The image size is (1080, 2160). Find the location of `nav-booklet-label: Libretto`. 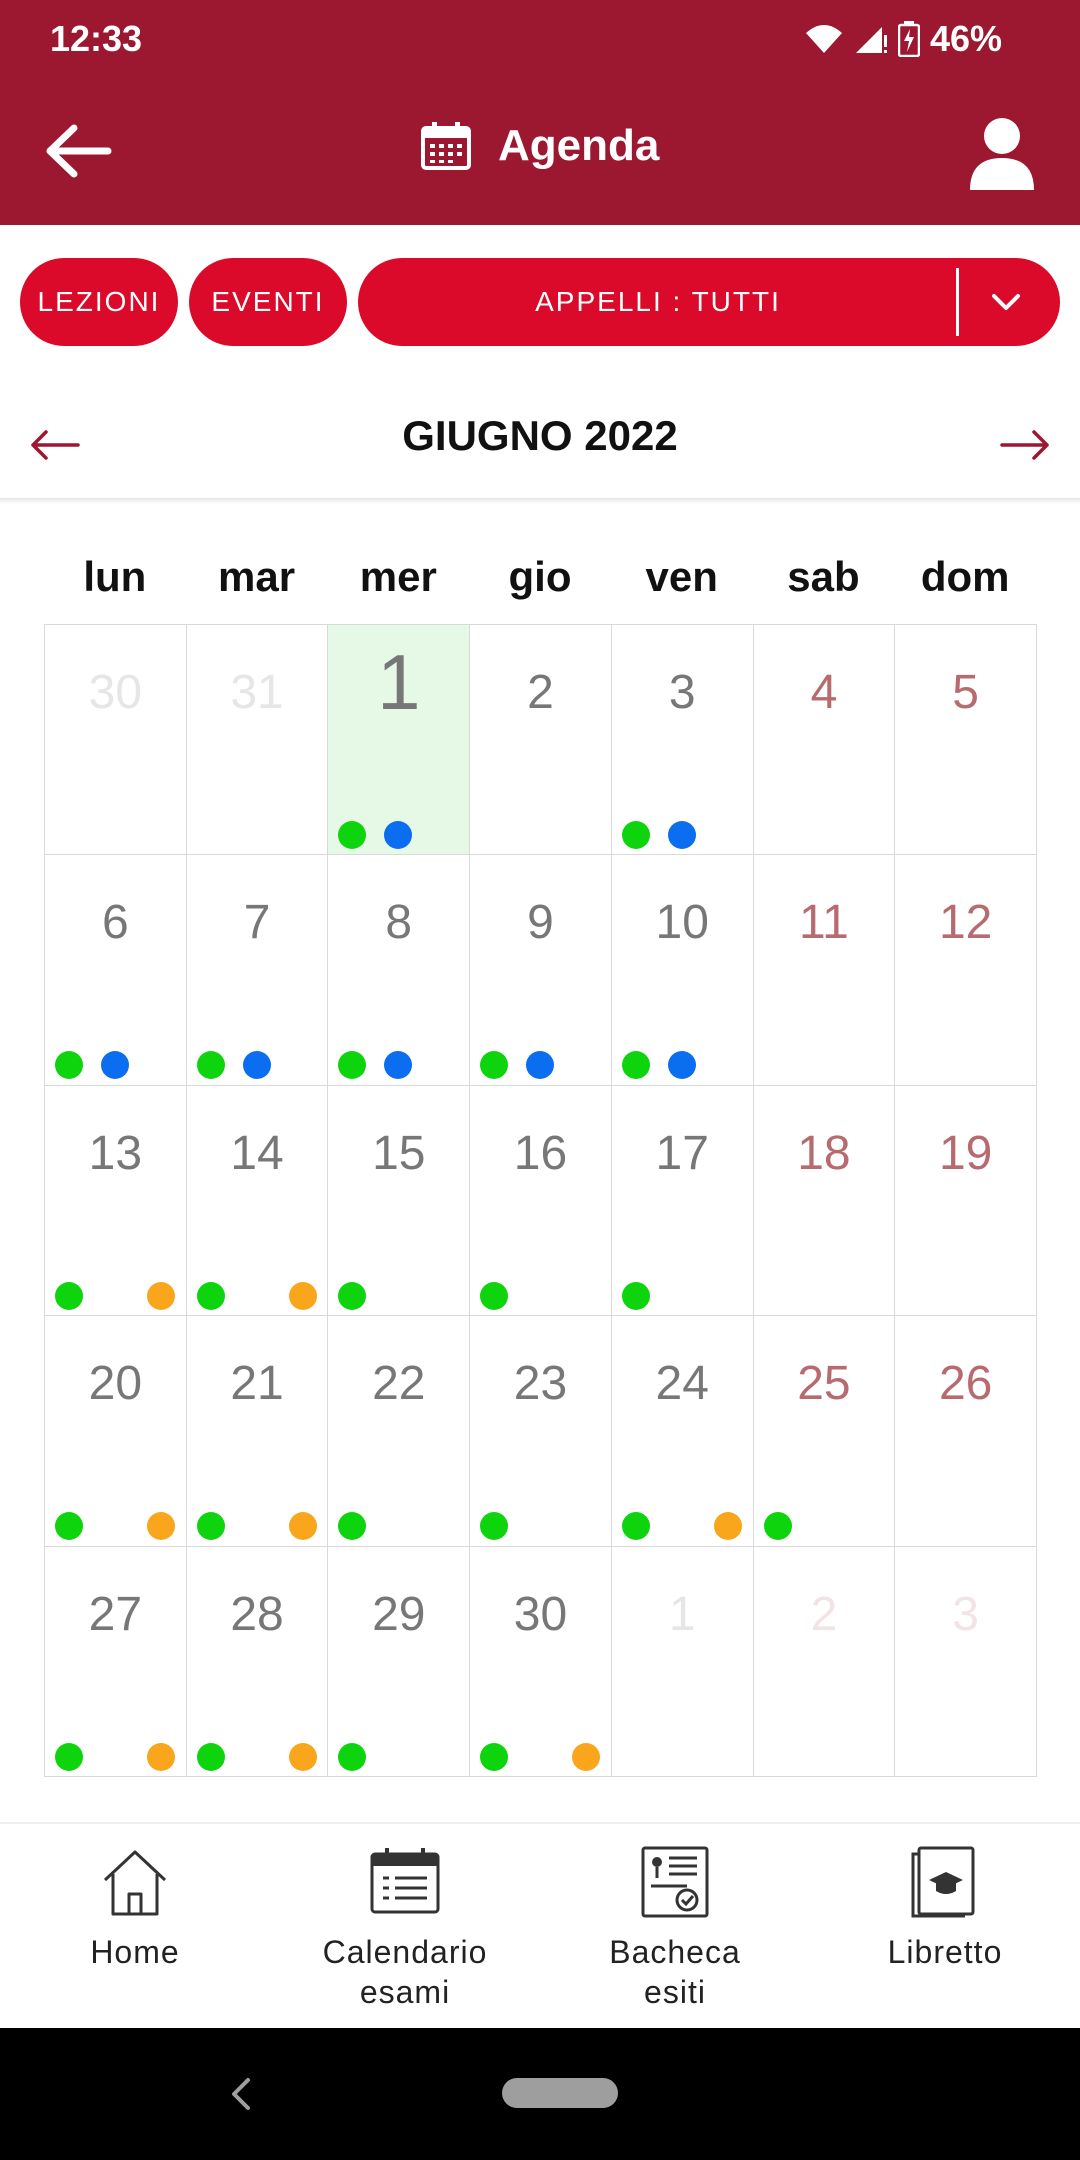

nav-booklet-label: Libretto is located at coordinates (945, 1952).